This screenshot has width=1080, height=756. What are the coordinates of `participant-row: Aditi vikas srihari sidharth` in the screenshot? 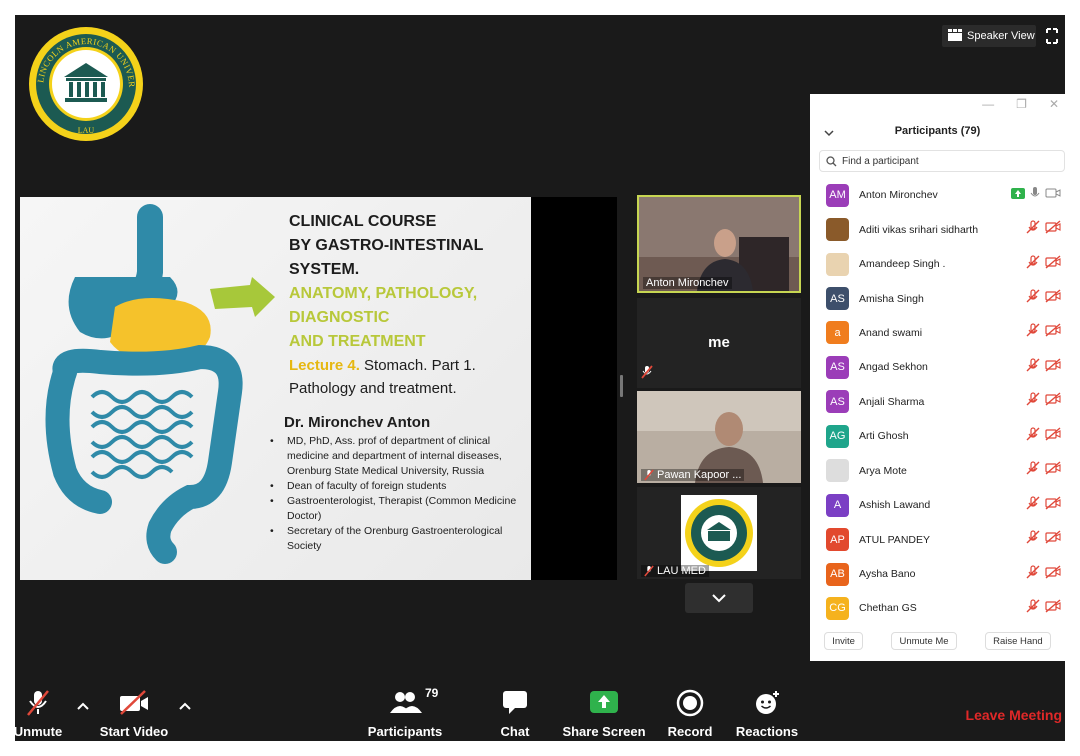 It's located at (937, 229).